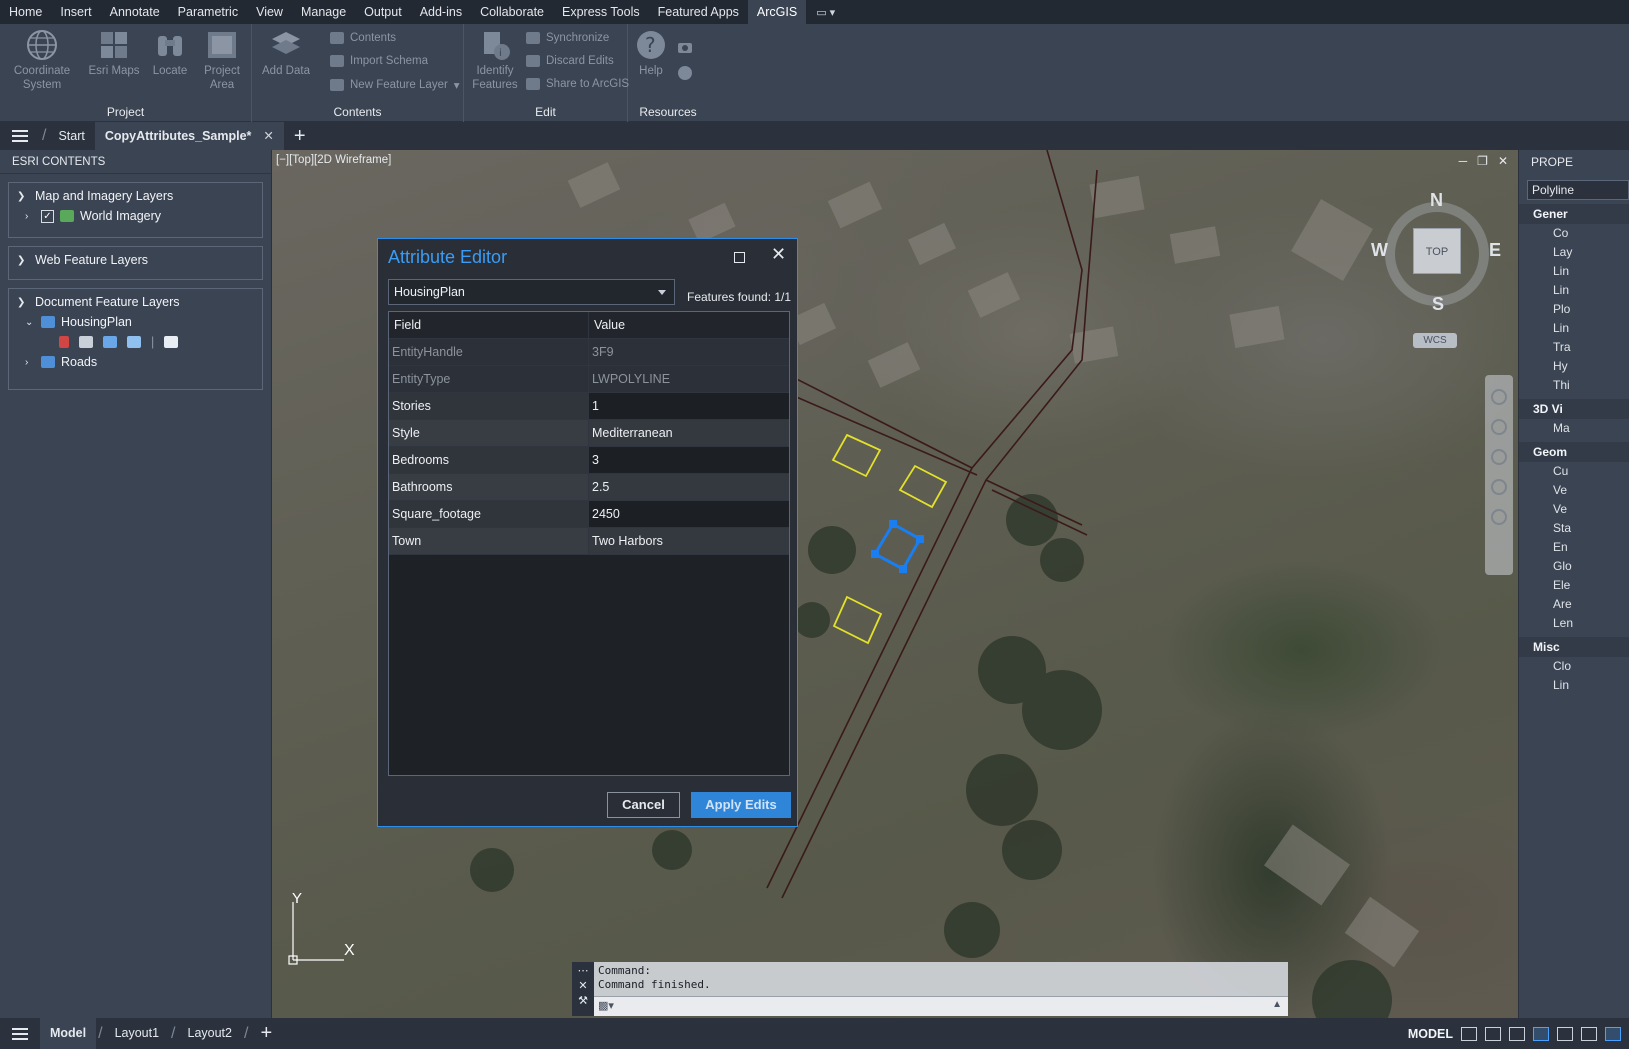 This screenshot has width=1629, height=1049. What do you see at coordinates (135, 260) in the screenshot?
I see `web-feature-header: ❯ Web Feature Layers` at bounding box center [135, 260].